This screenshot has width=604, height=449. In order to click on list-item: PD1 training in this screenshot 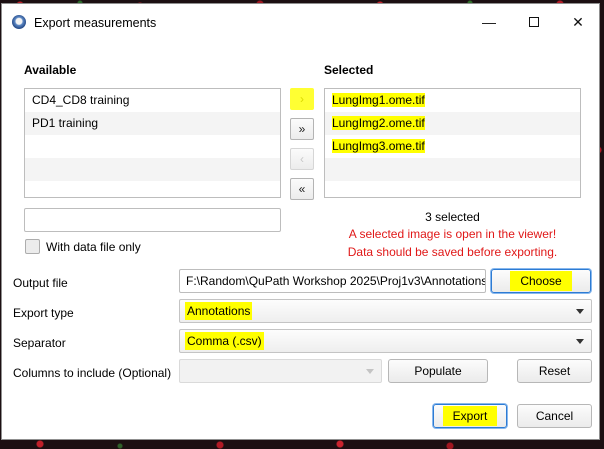, I will do `click(152, 123)`.